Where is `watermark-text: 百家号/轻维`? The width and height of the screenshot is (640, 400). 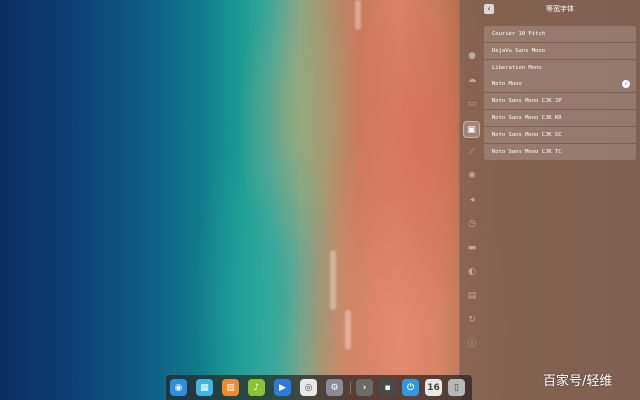
watermark-text: 百家号/轻维 is located at coordinates (578, 381).